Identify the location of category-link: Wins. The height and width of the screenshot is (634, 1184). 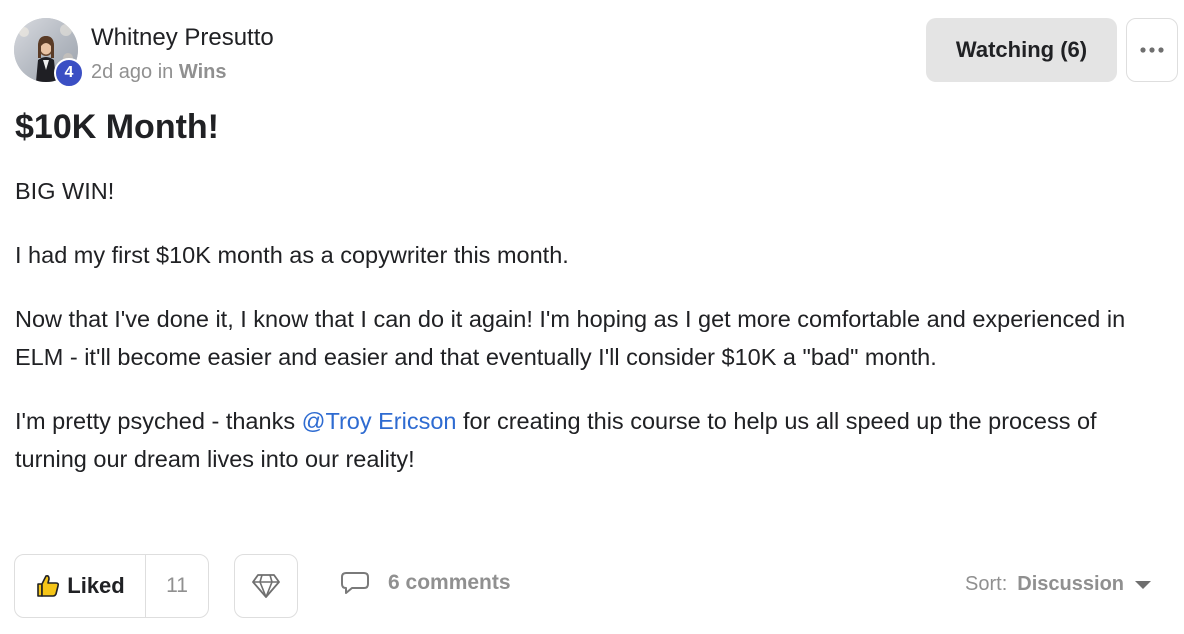
(203, 72).